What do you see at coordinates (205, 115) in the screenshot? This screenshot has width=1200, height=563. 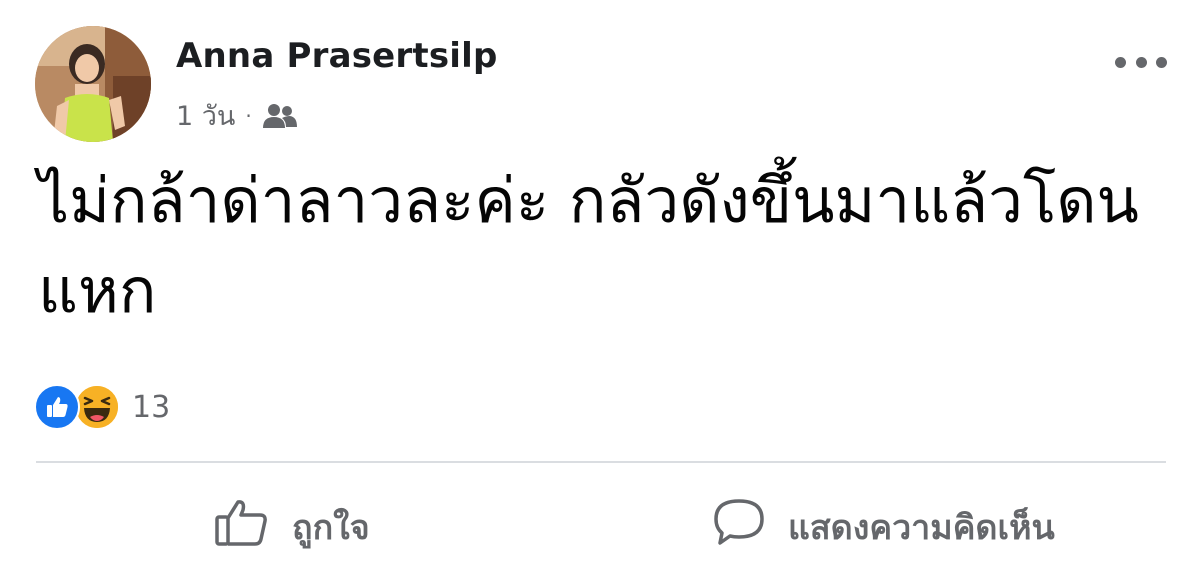 I see `post-timestamp: 1 วัน` at bounding box center [205, 115].